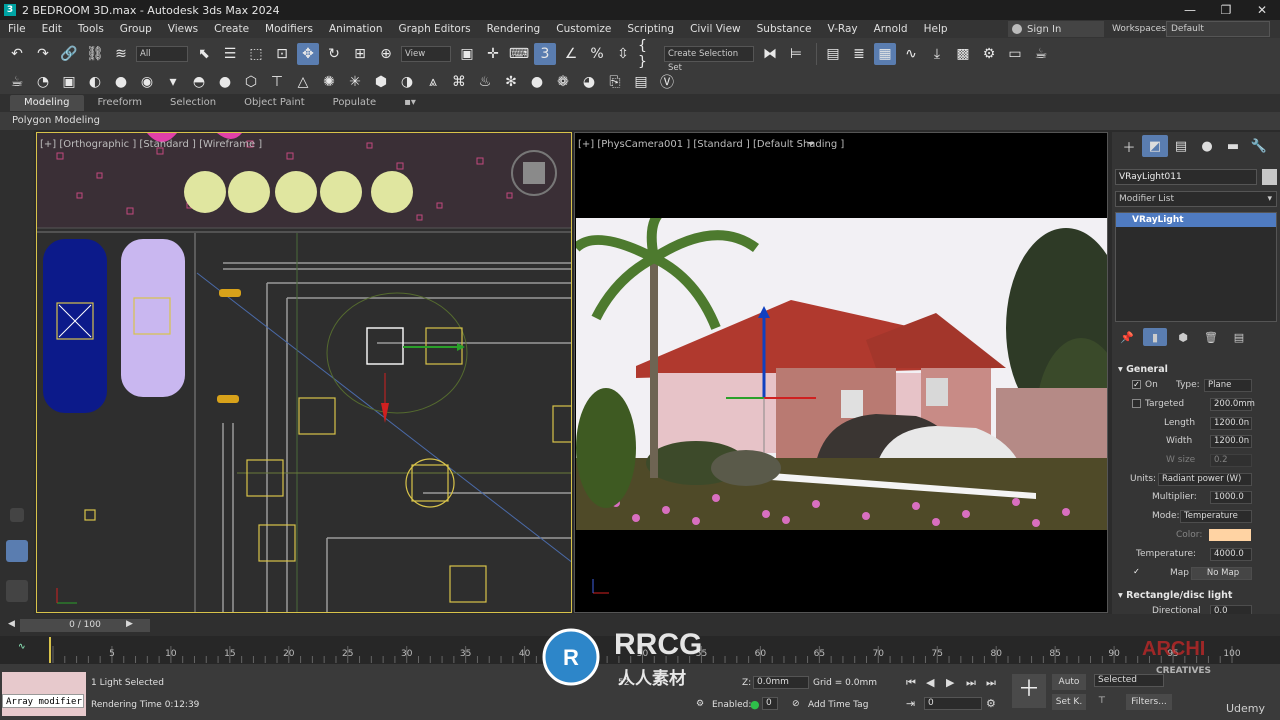  I want to click on menu-file: File, so click(17, 29).